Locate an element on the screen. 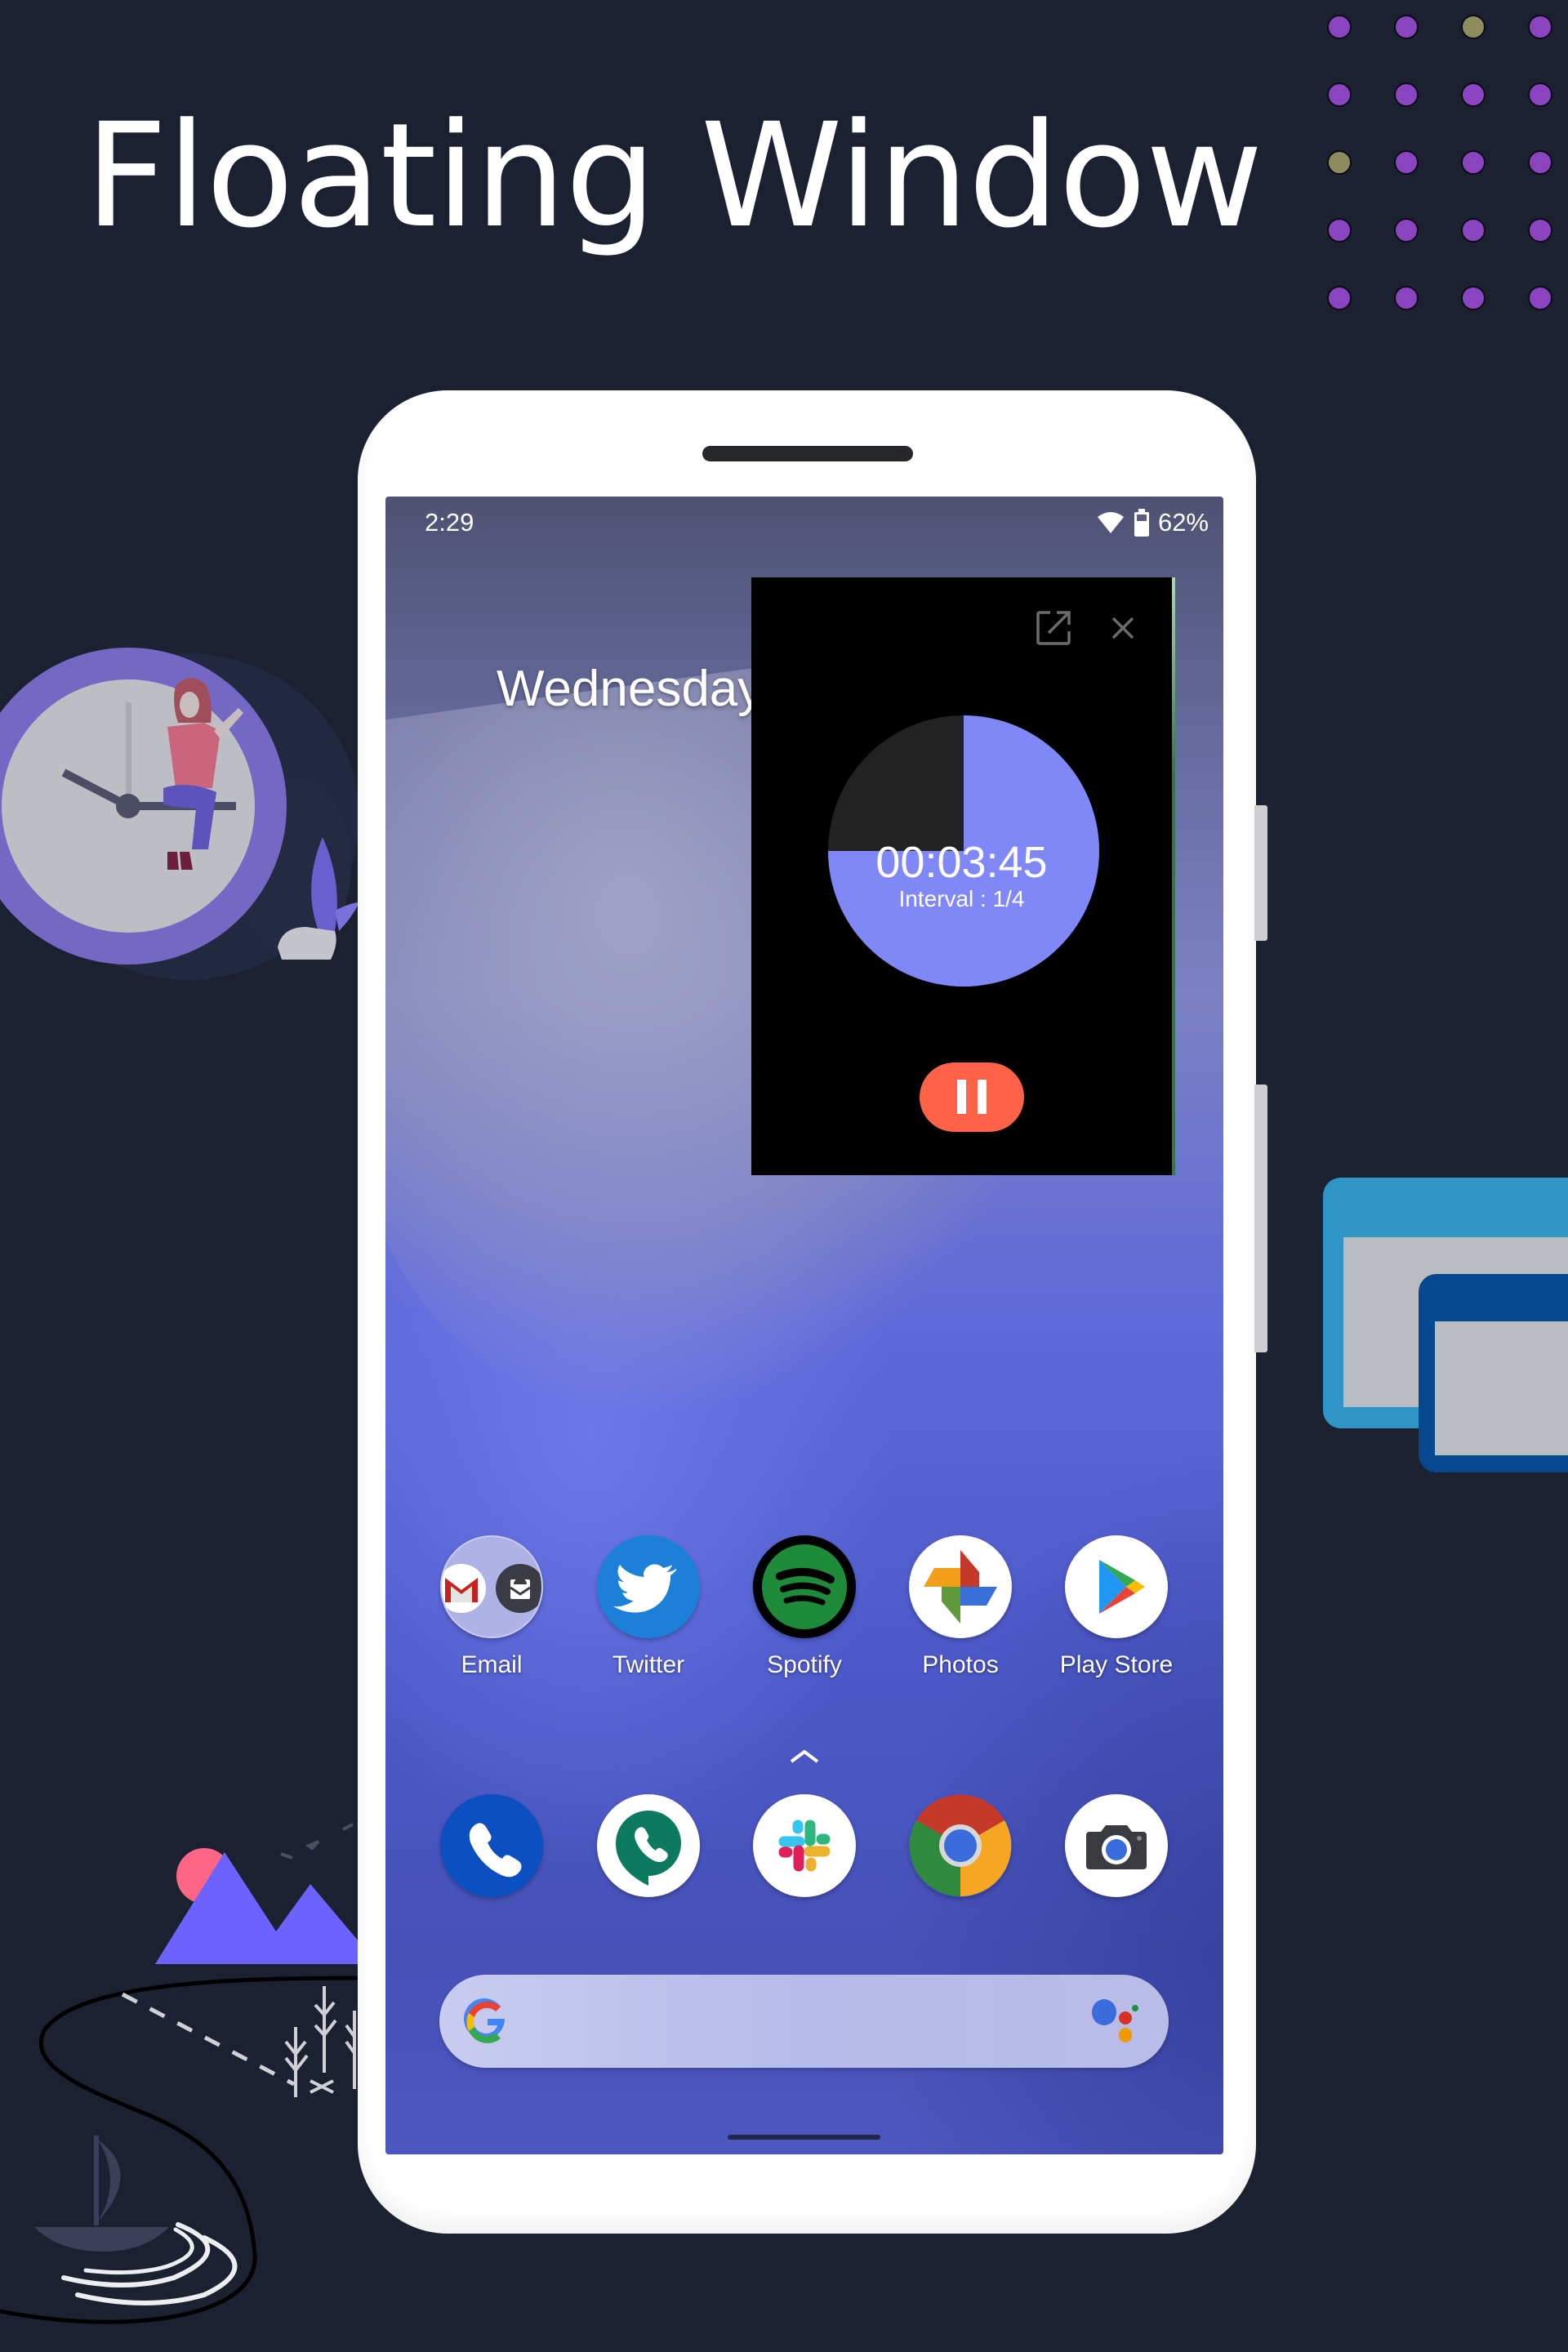  app-play-store: Play Store is located at coordinates (1116, 1625).